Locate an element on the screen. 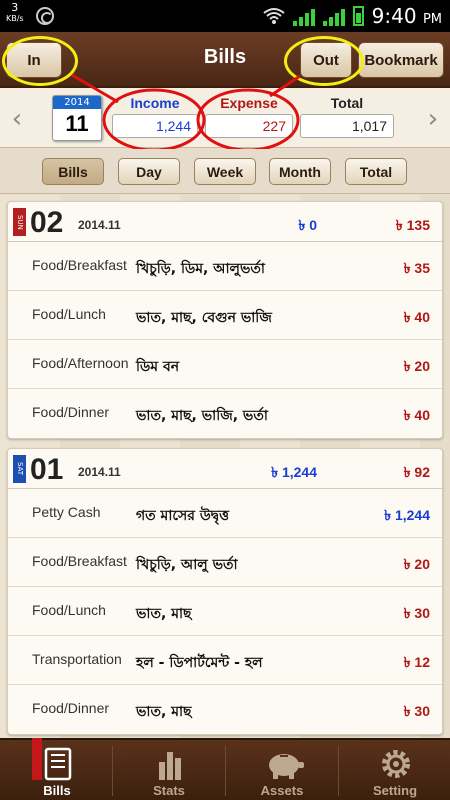 This screenshot has height=800, width=450. bookmark-button: Bookmark is located at coordinates (401, 60).